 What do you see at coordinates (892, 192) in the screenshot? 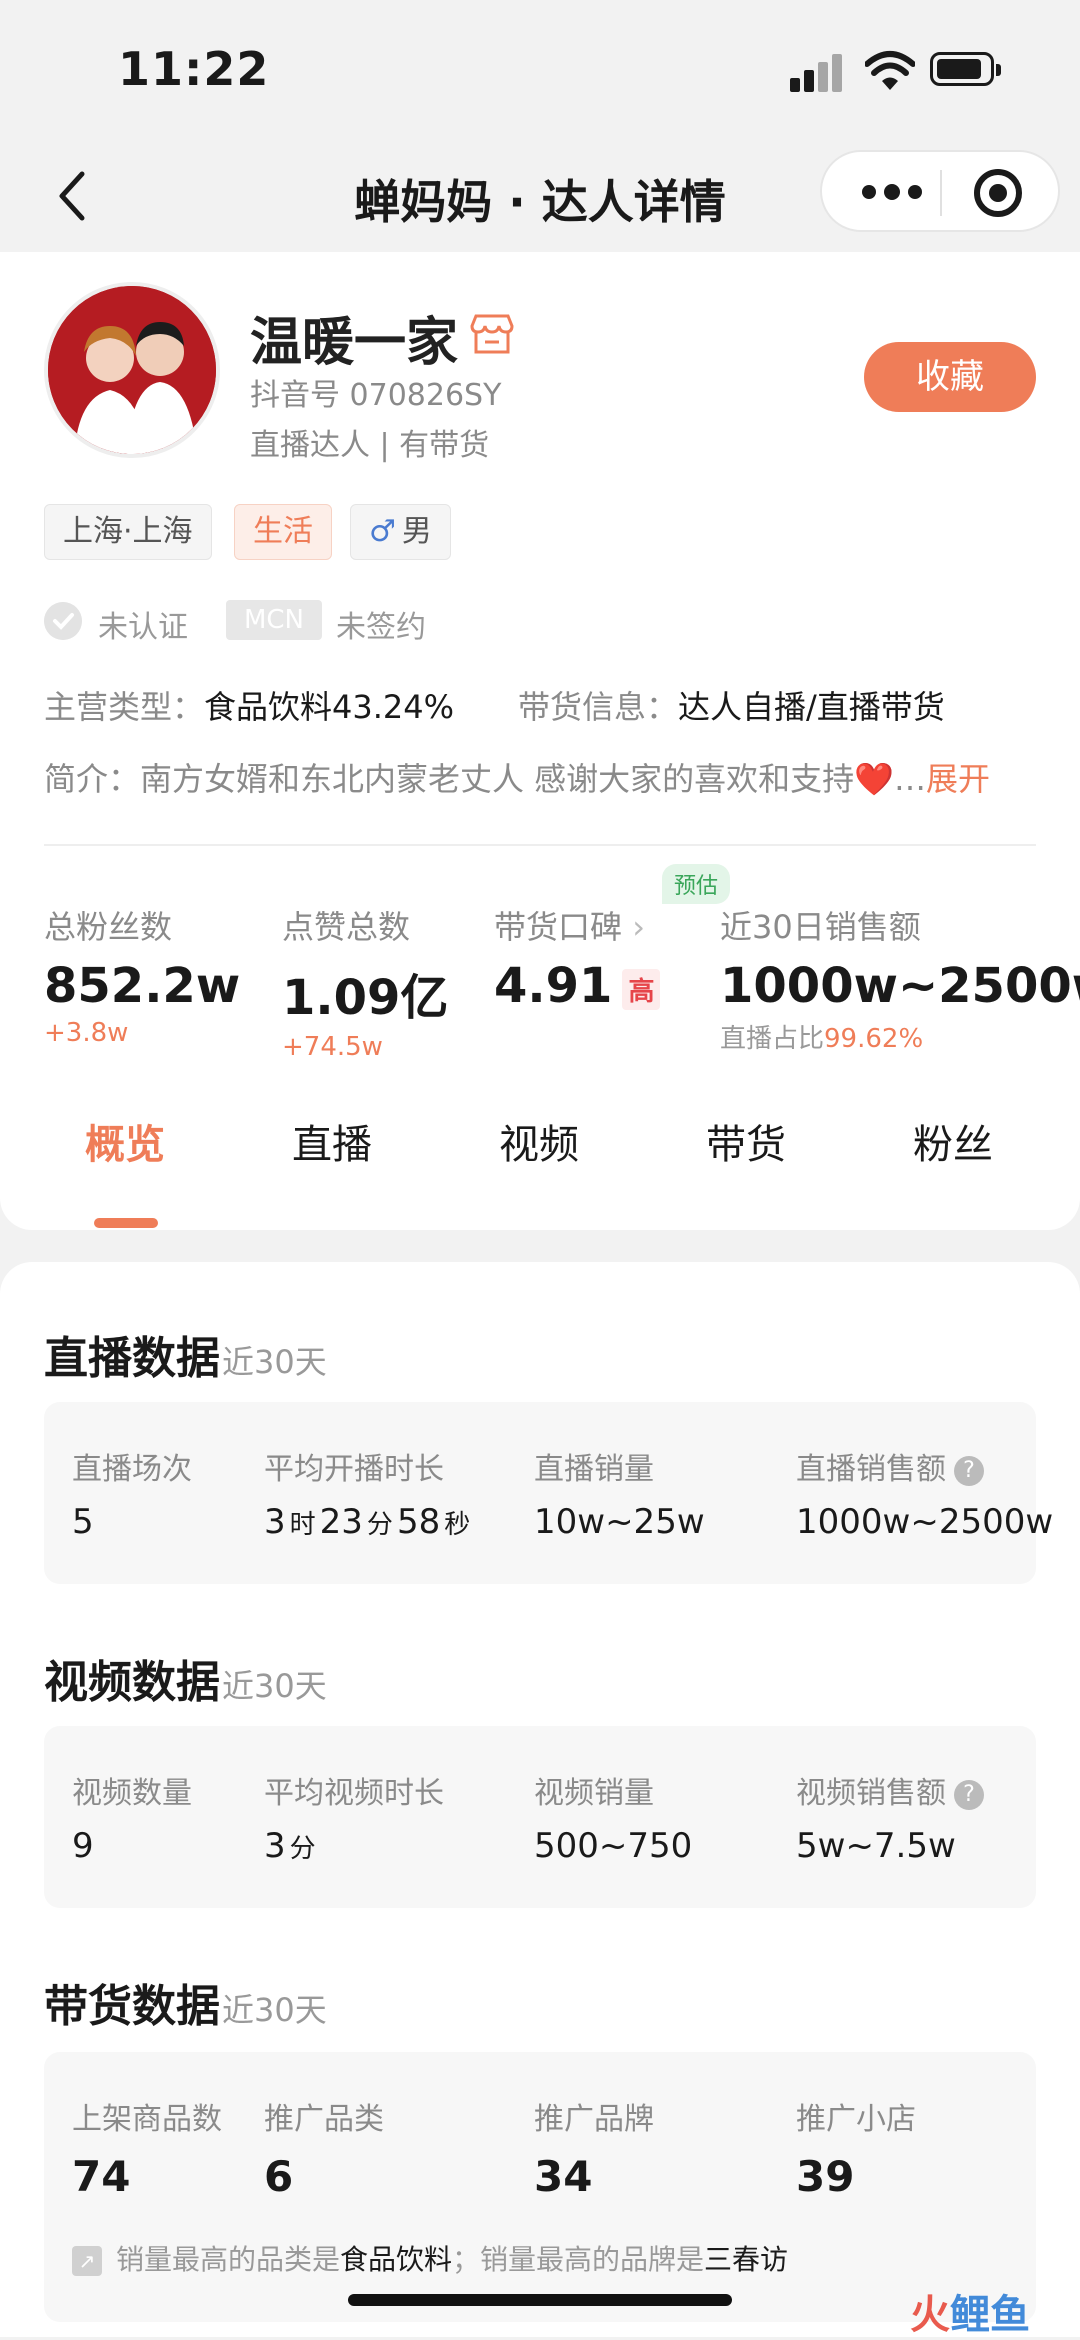
I see `more-dots-icon` at bounding box center [892, 192].